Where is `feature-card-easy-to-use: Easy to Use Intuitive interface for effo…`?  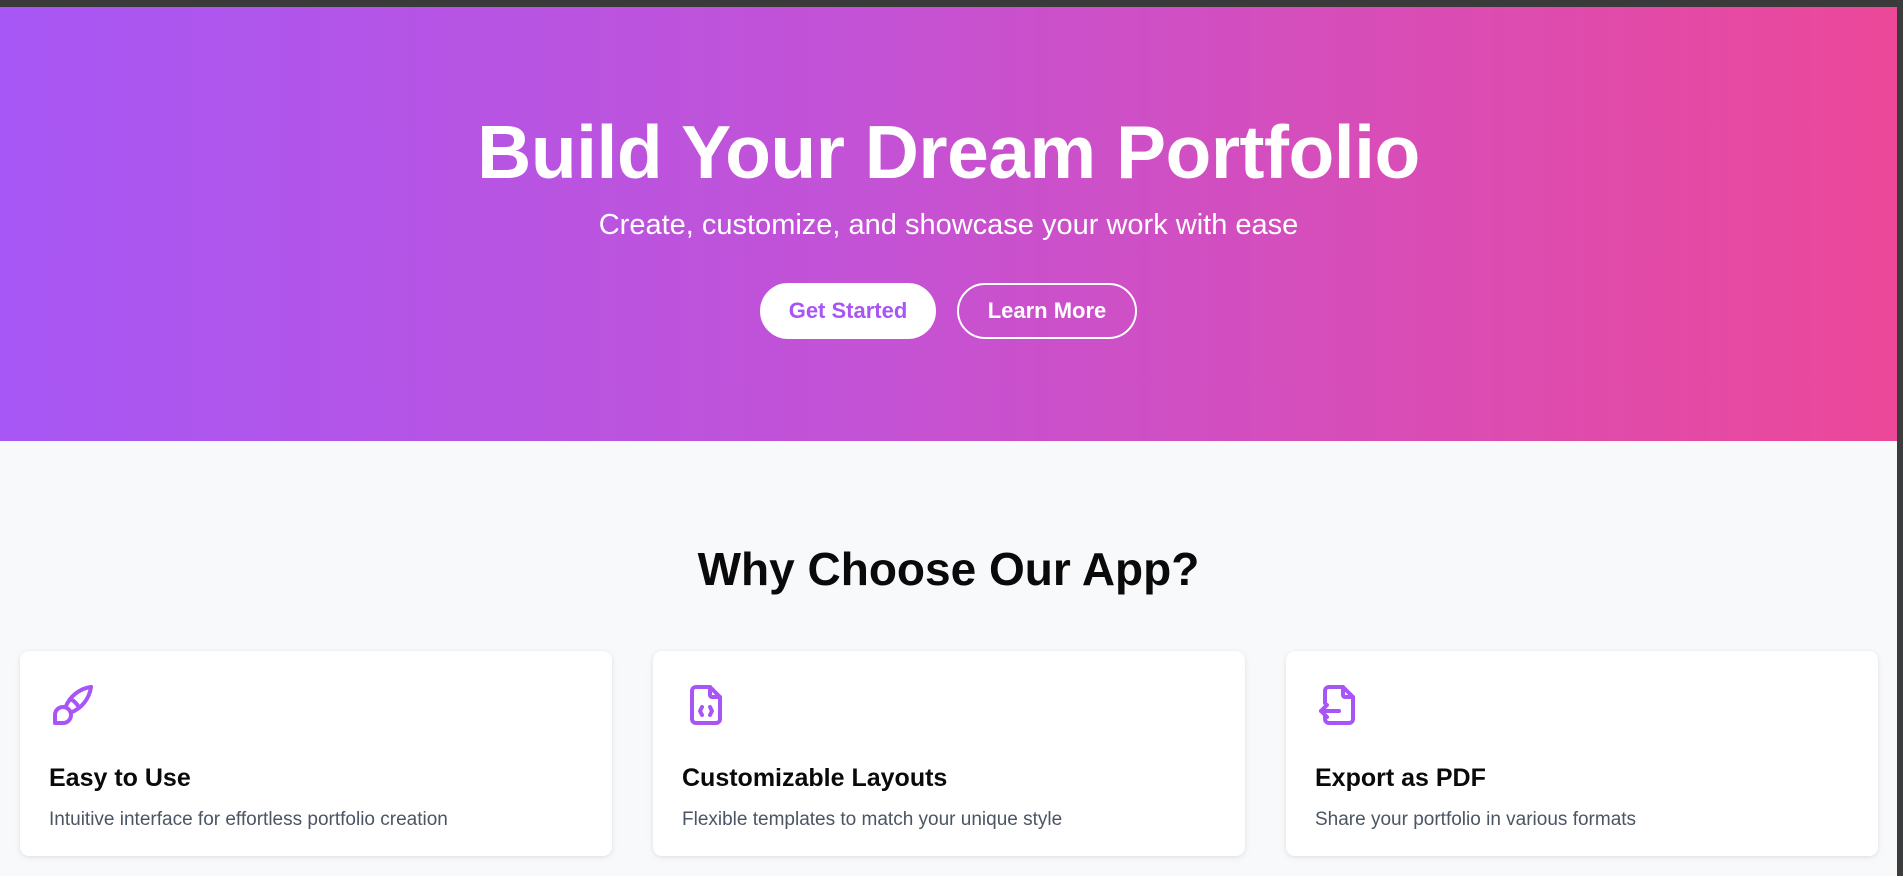
feature-card-easy-to-use: Easy to Use Intuitive interface for effo… is located at coordinates (316, 753).